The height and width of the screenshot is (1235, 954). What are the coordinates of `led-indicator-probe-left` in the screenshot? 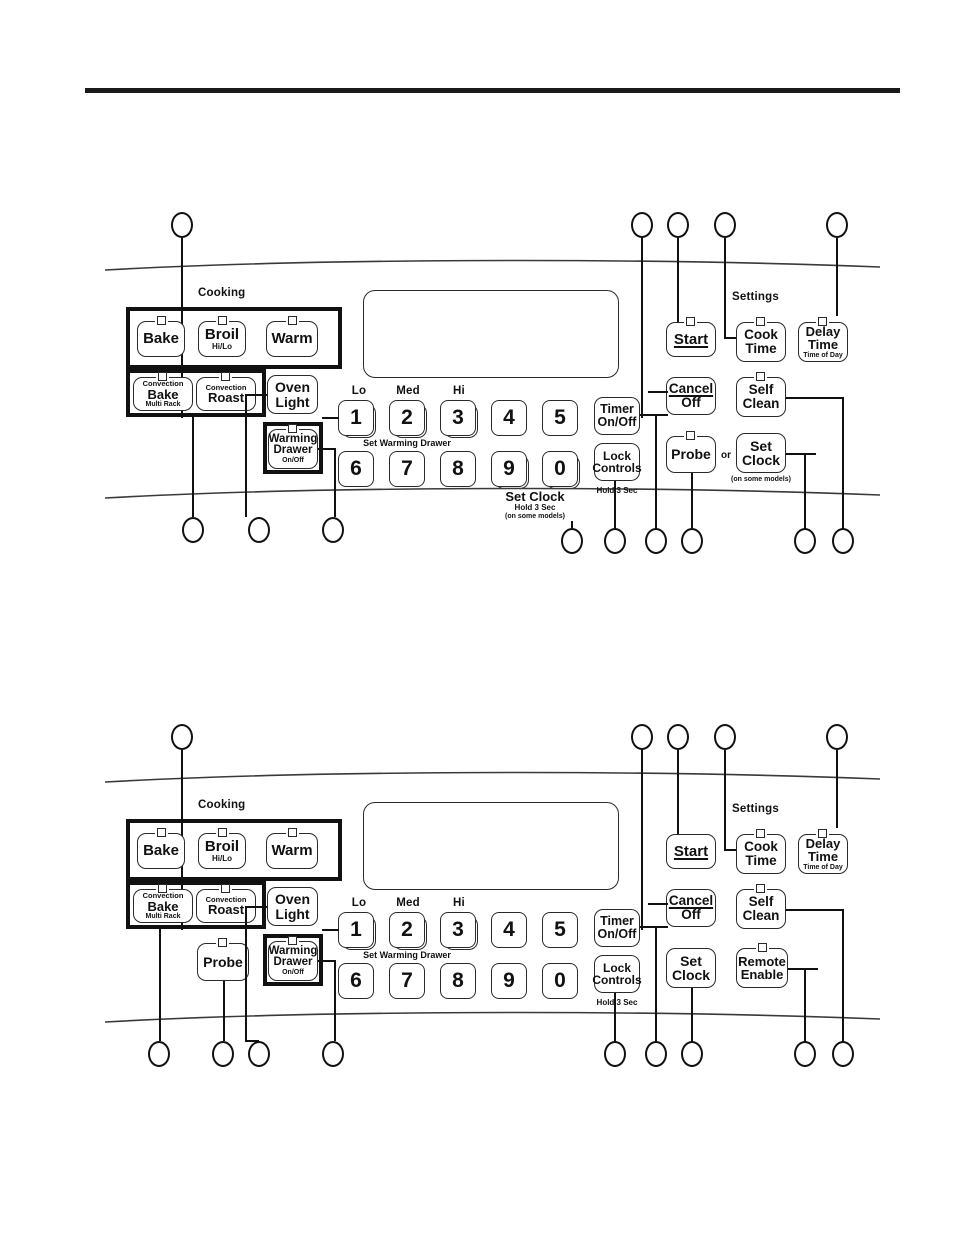 It's located at (222, 942).